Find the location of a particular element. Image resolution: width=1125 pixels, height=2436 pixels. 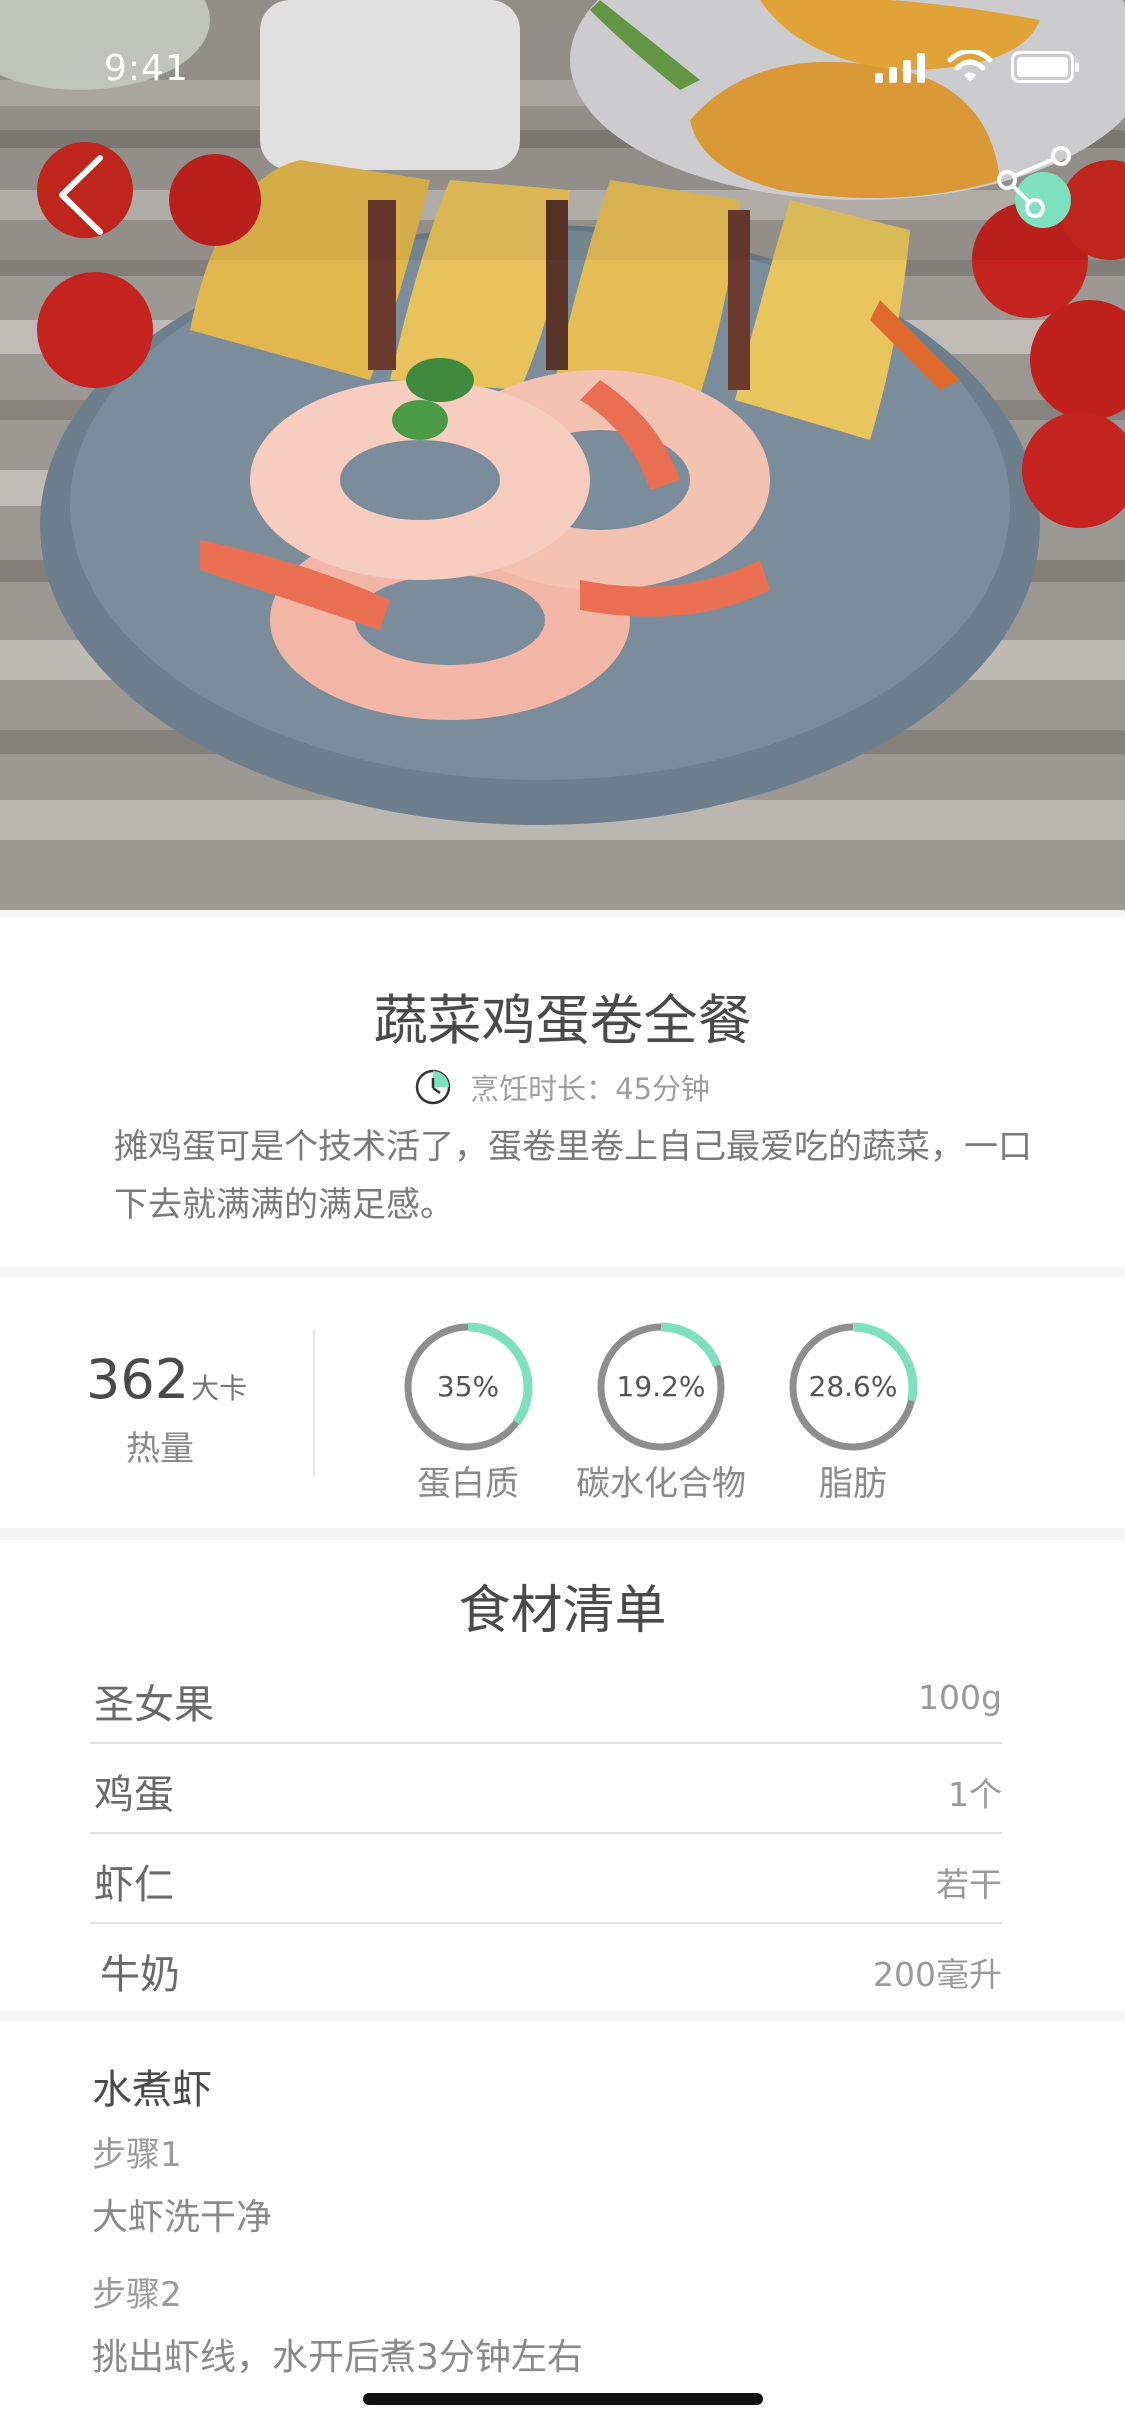

step-text: 挑出虾线，水开后煮3分钟左右 is located at coordinates (337, 2357).